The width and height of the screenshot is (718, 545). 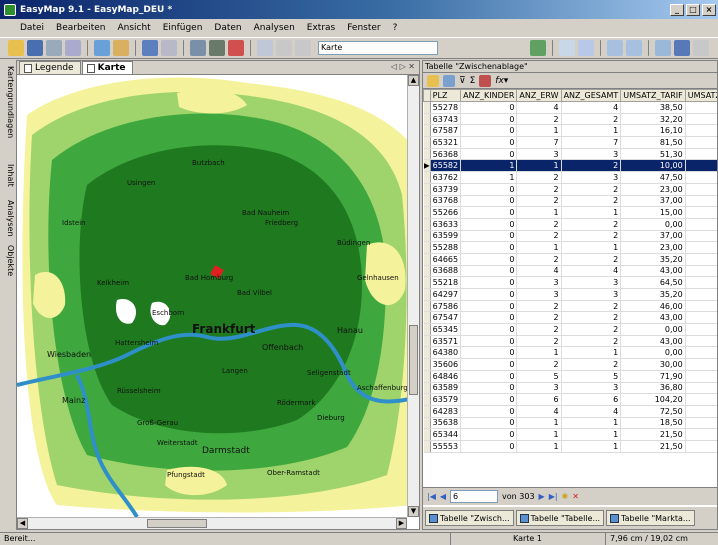 I want to click on menu-fenster: Fenster, so click(x=363, y=28).